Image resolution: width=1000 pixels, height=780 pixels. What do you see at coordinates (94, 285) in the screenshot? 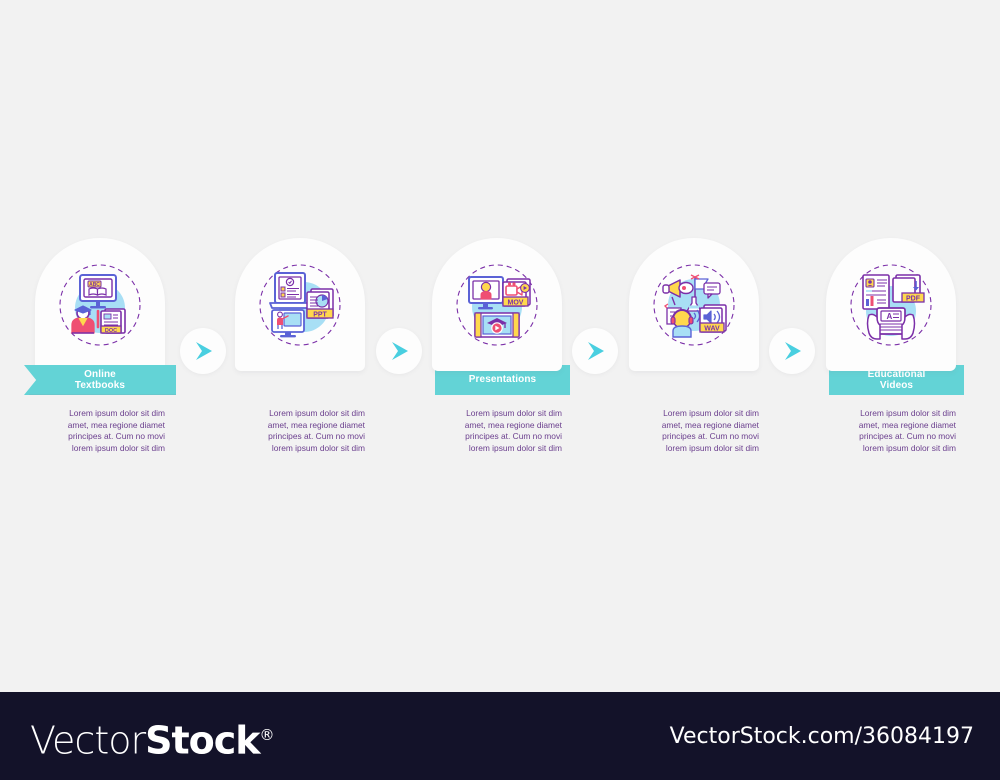
I see `svg-text: ABC` at bounding box center [94, 285].